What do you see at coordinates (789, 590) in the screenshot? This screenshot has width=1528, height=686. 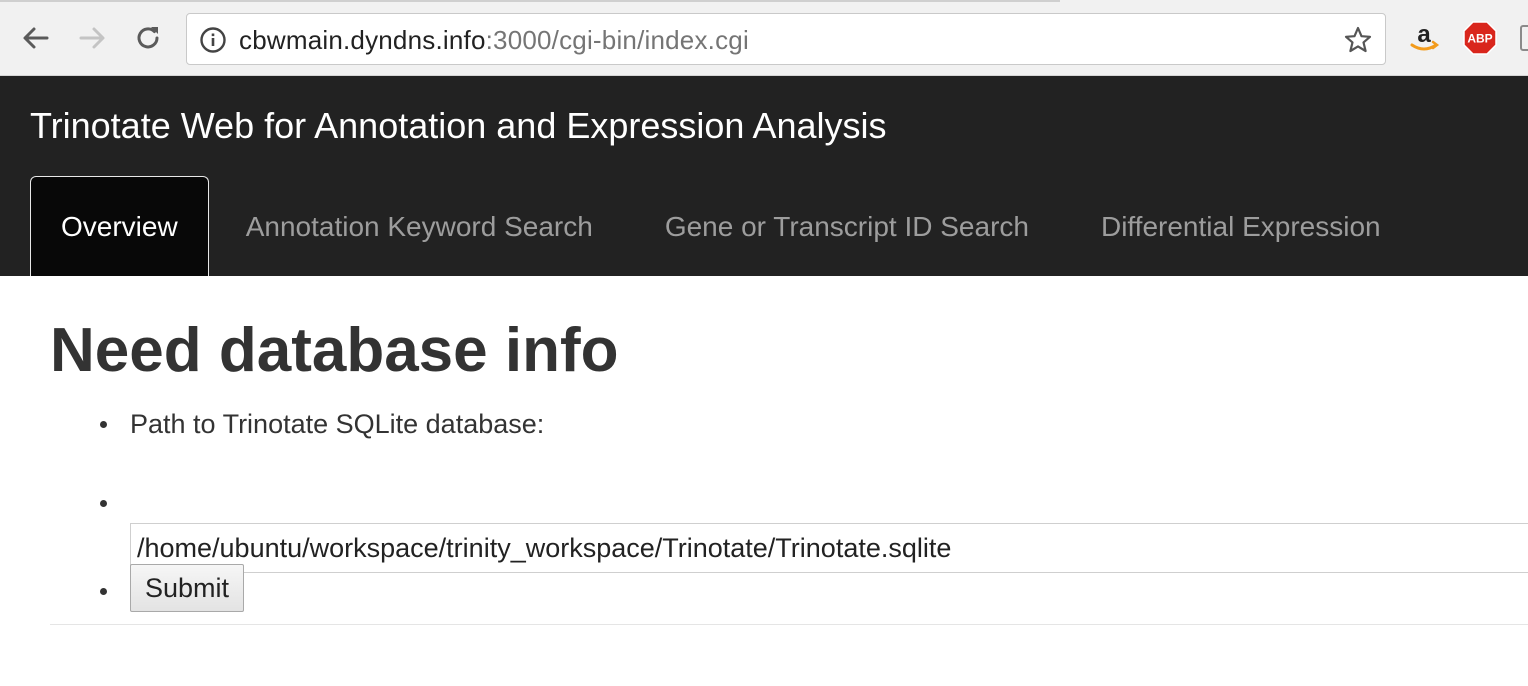 I see `list-item: Submit` at bounding box center [789, 590].